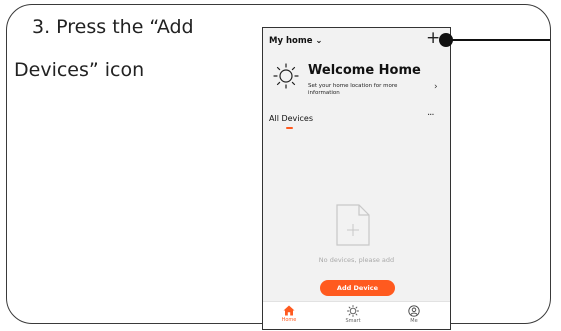 This screenshot has width=561, height=331. I want to click on callout-dot, so click(446, 40).